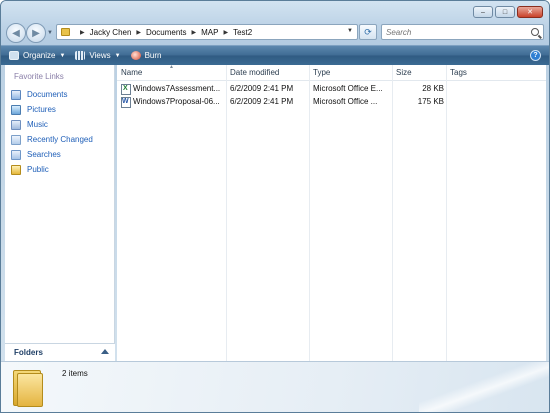 The width and height of the screenshot is (550, 413). I want to click on search-icon, so click(535, 32).